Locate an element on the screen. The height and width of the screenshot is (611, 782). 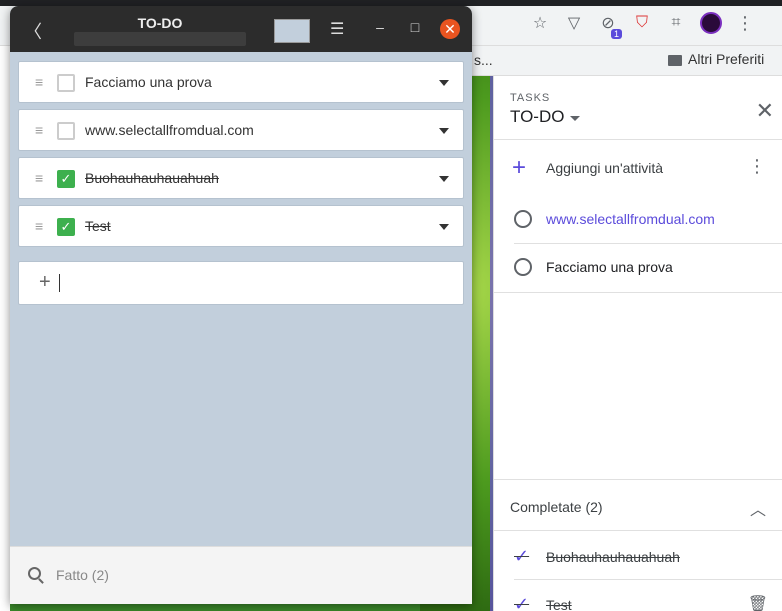
chevron-up-icon: ︿ is located at coordinates (758, 508).